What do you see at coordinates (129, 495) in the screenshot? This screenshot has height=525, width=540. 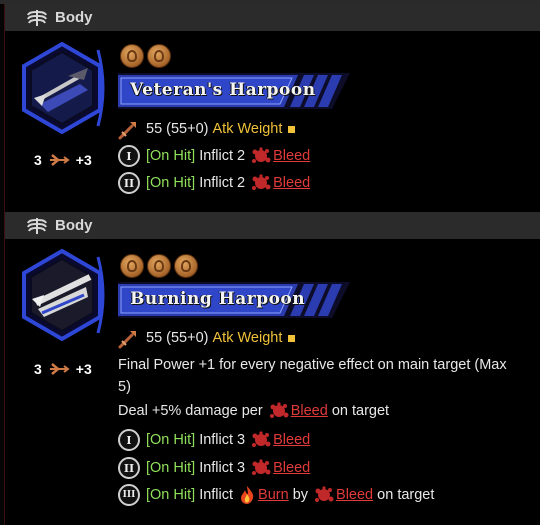 I see `coin-number-icon: III` at bounding box center [129, 495].